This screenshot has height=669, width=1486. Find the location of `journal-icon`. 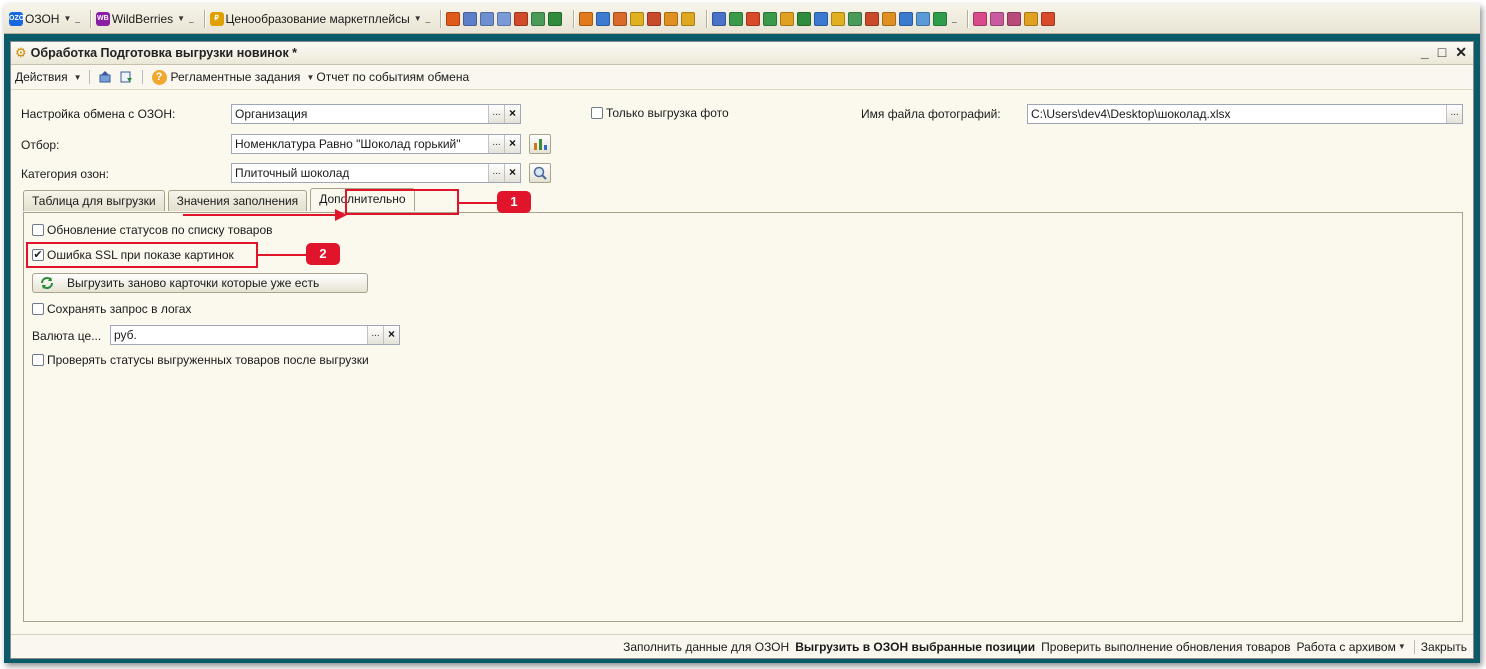

journal-icon is located at coordinates (453, 18).